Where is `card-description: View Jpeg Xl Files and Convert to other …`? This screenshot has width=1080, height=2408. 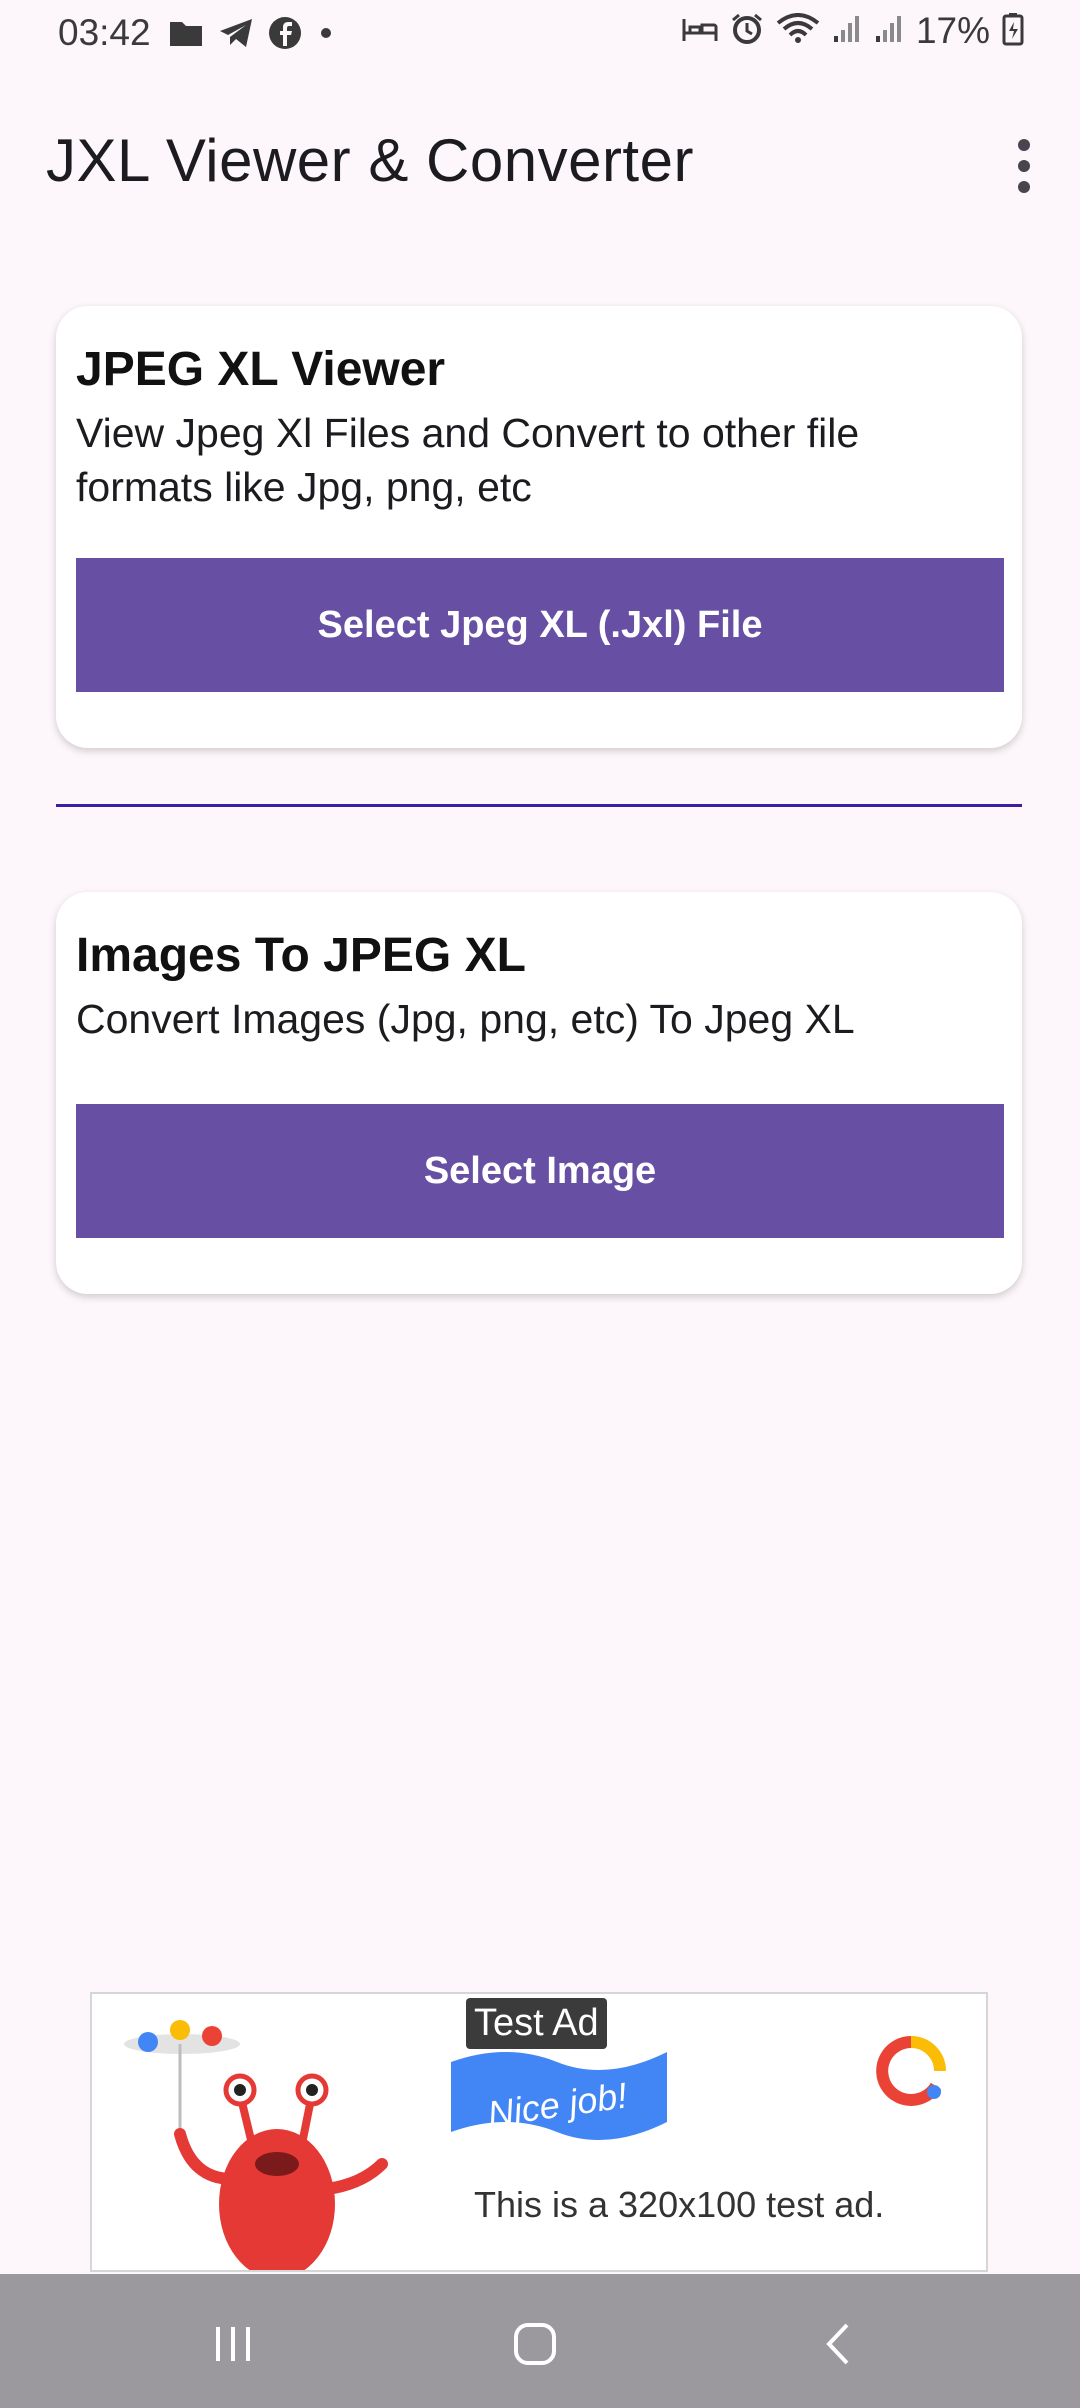
card-description: View Jpeg Xl Files and Convert to other … is located at coordinates (468, 460).